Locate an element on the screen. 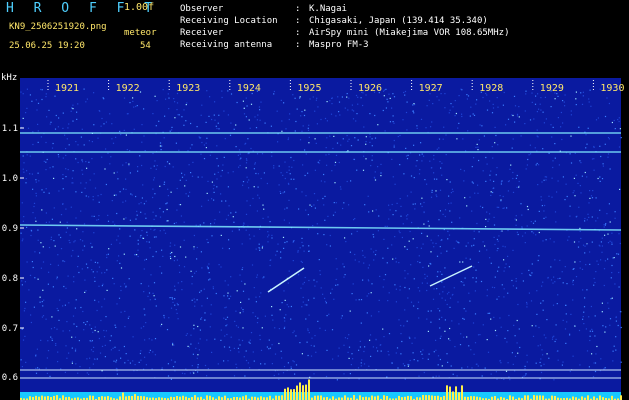  carrier-line is located at coordinates (320, 227).